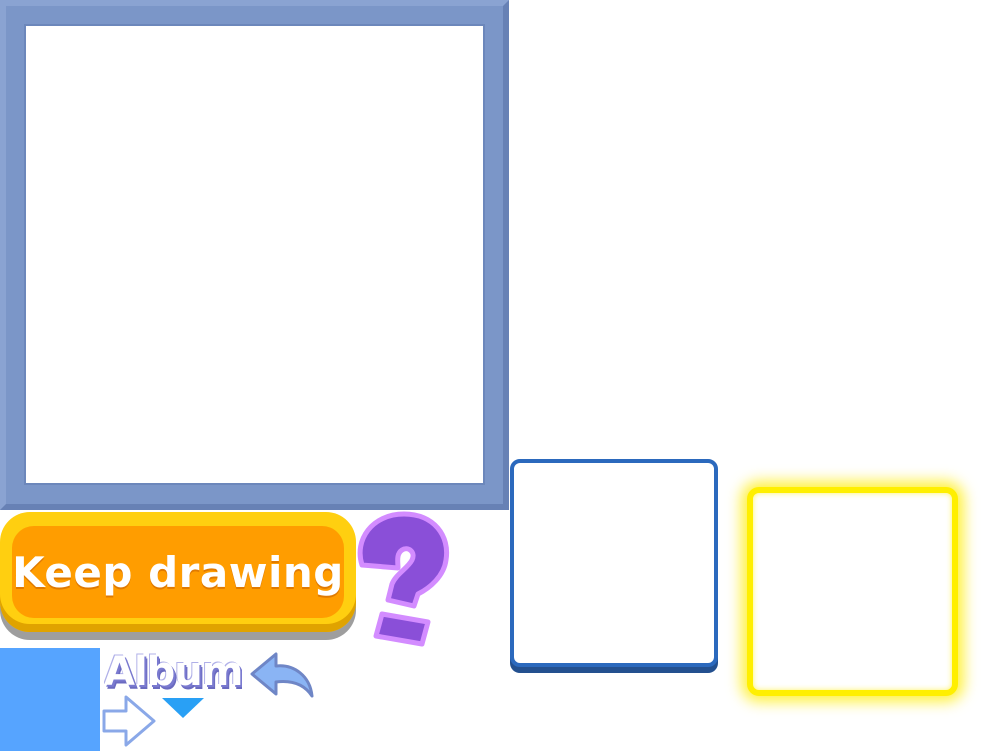 The height and width of the screenshot is (751, 985). Describe the element at coordinates (283, 675) in the screenshot. I see `curved-back-arrow-icon` at that location.